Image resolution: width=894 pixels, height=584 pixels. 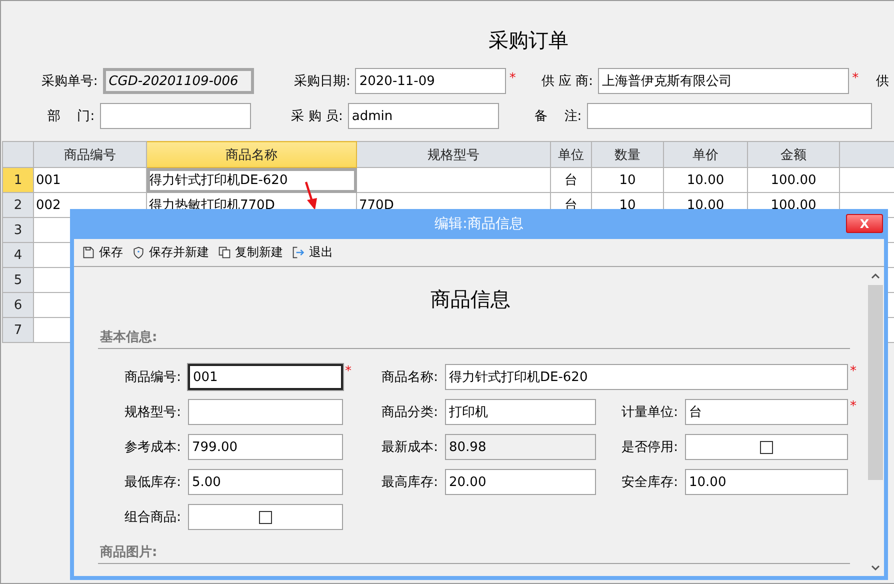 I want to click on table-cell: 100.00, so click(x=794, y=180).